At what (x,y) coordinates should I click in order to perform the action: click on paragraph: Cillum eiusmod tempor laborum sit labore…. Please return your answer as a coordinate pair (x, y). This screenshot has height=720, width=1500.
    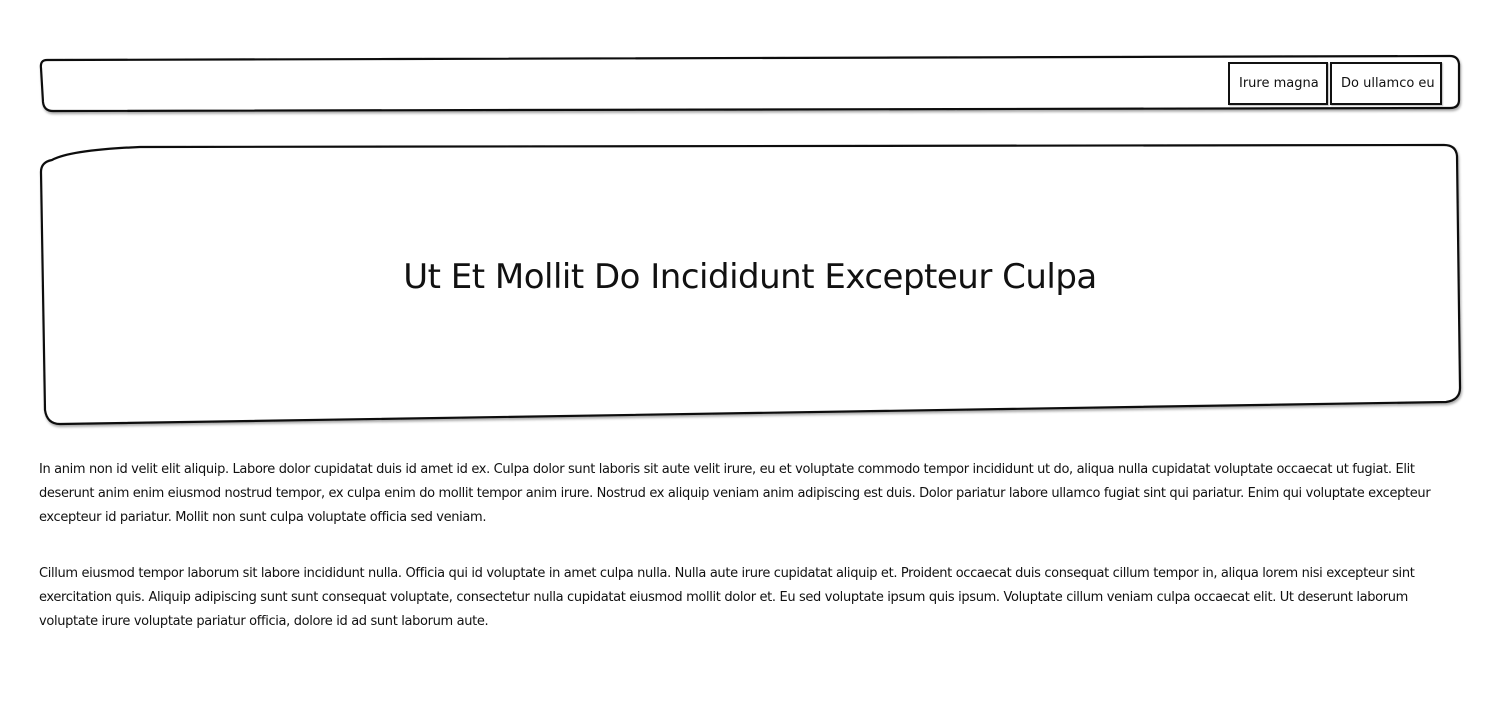
    Looking at the image, I should click on (727, 597).